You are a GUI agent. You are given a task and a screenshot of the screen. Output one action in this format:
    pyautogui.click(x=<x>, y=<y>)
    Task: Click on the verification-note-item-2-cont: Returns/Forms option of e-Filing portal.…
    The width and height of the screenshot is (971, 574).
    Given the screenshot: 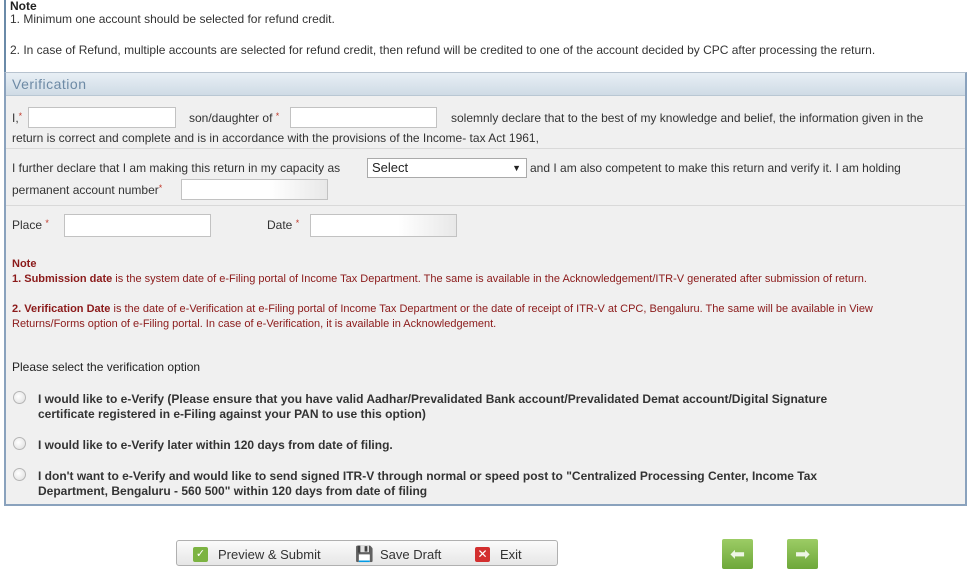 What is the action you would take?
    pyautogui.click(x=254, y=324)
    